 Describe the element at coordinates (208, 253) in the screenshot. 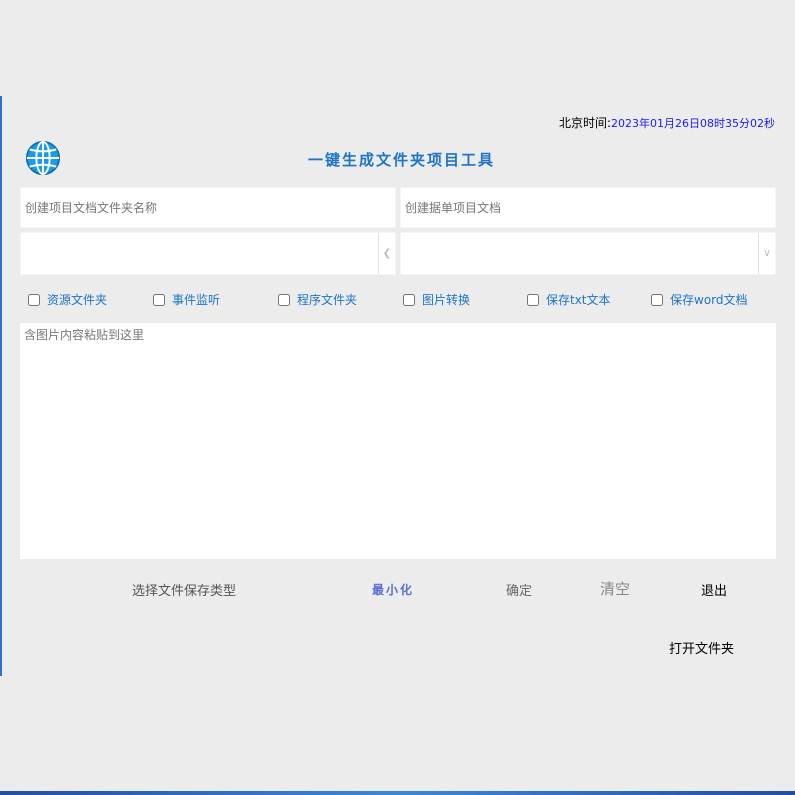

I see `left-combo-box: ❮` at that location.